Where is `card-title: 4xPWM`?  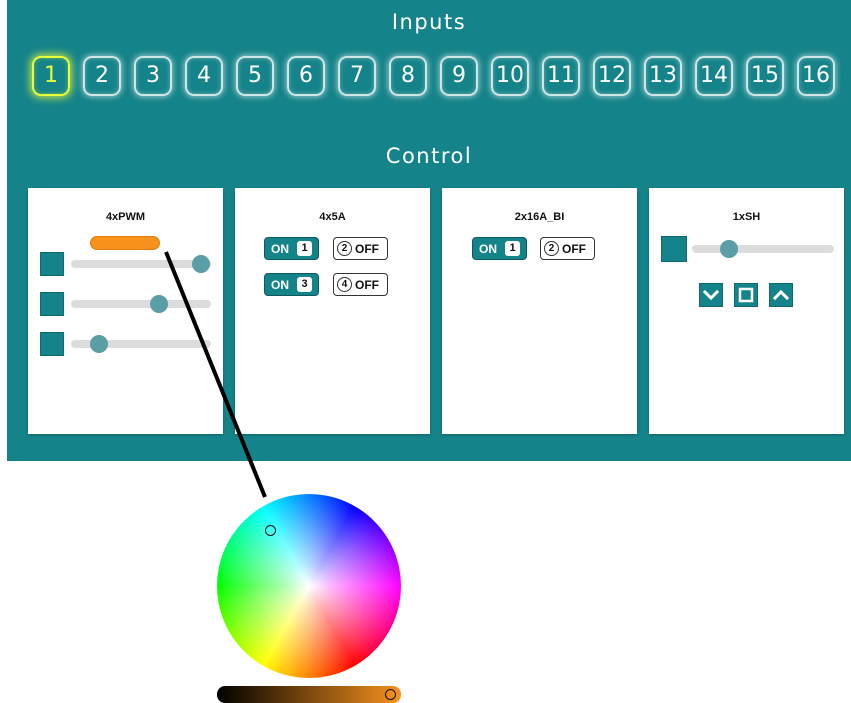 card-title: 4xPWM is located at coordinates (125, 217).